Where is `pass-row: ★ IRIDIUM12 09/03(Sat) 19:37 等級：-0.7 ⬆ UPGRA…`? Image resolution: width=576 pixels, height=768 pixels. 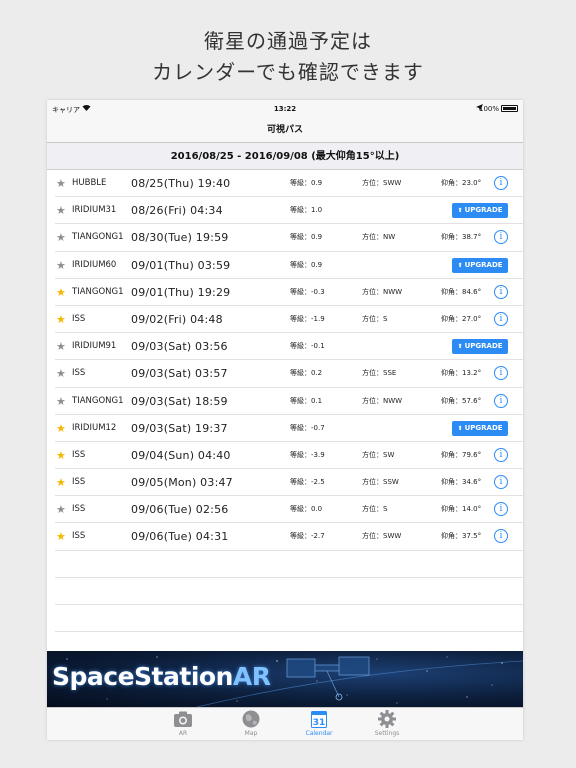 pass-row: ★ IRIDIUM12 09/03(Sat) 19:37 等級：-0.7 ⬆ UPGRA… is located at coordinates (289, 428).